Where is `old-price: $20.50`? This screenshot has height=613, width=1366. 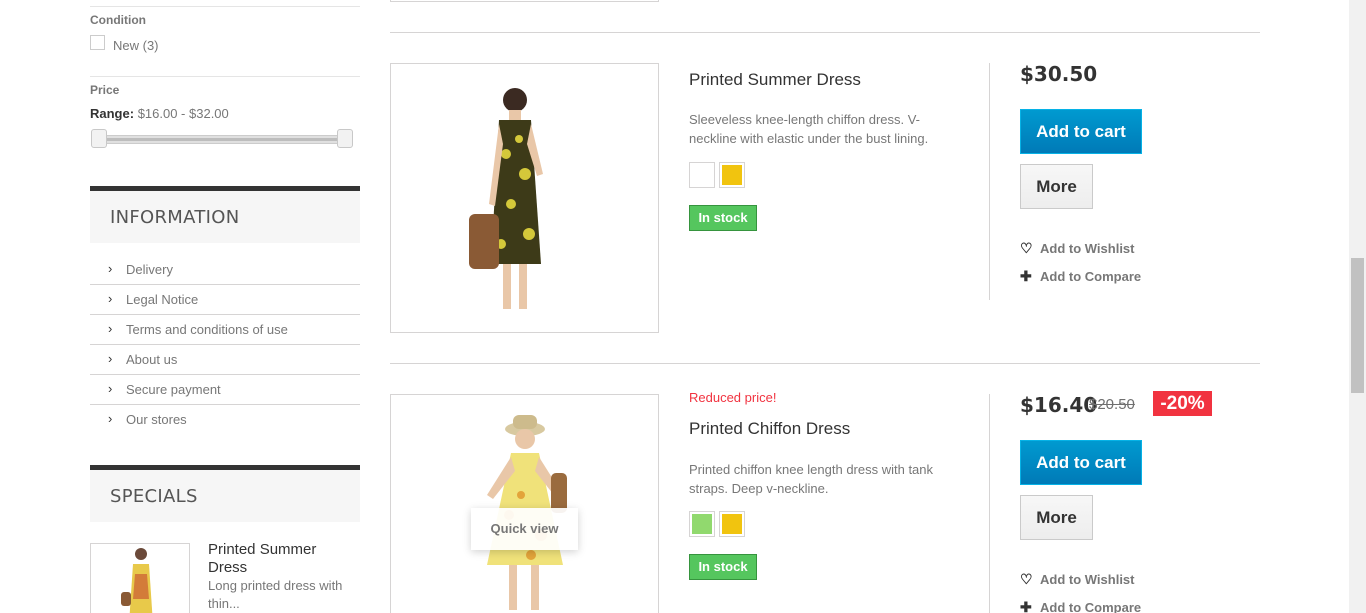 old-price: $20.50 is located at coordinates (1112, 404).